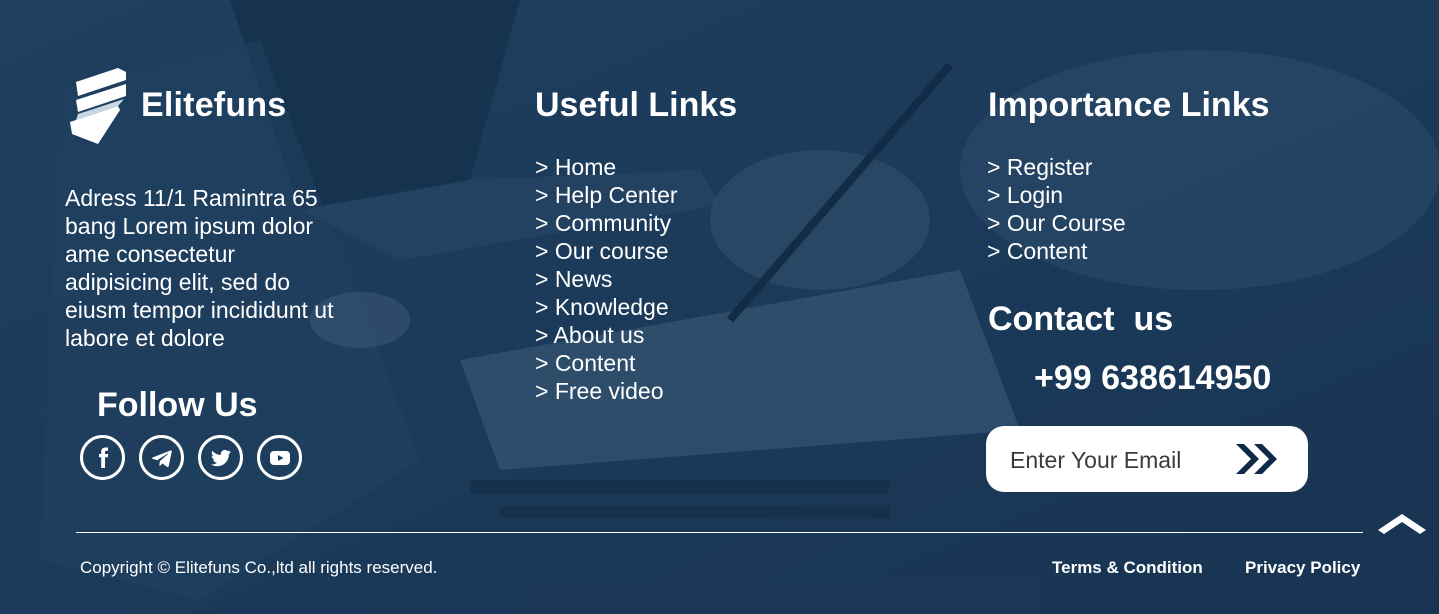 This screenshot has width=1439, height=614. I want to click on youtube-button, so click(279, 457).